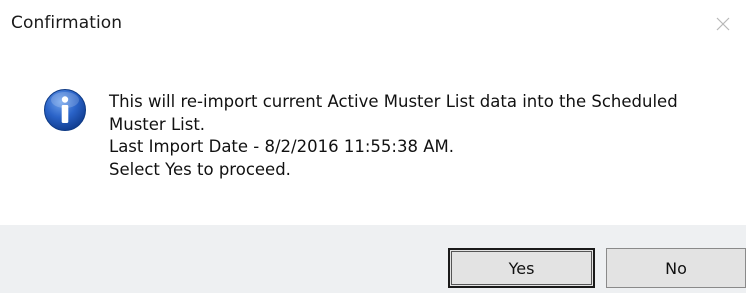  I want to click on yes-button: Yes, so click(521, 268).